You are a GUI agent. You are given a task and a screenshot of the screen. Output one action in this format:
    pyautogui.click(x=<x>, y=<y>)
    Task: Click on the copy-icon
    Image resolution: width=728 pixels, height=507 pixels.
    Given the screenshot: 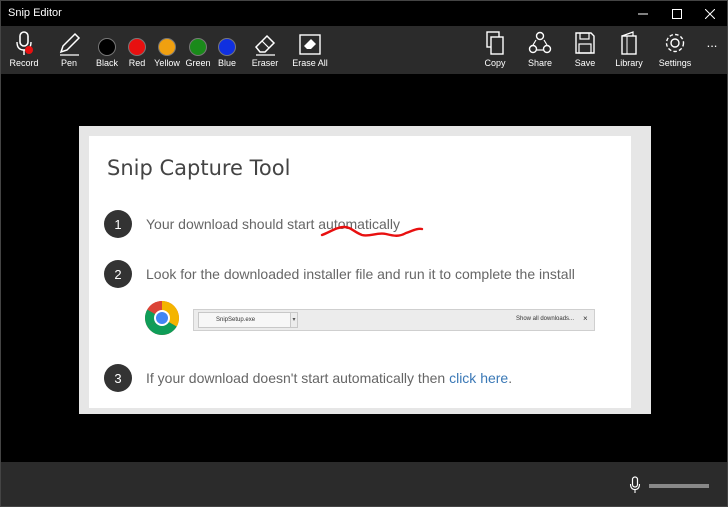 What is the action you would take?
    pyautogui.click(x=495, y=43)
    